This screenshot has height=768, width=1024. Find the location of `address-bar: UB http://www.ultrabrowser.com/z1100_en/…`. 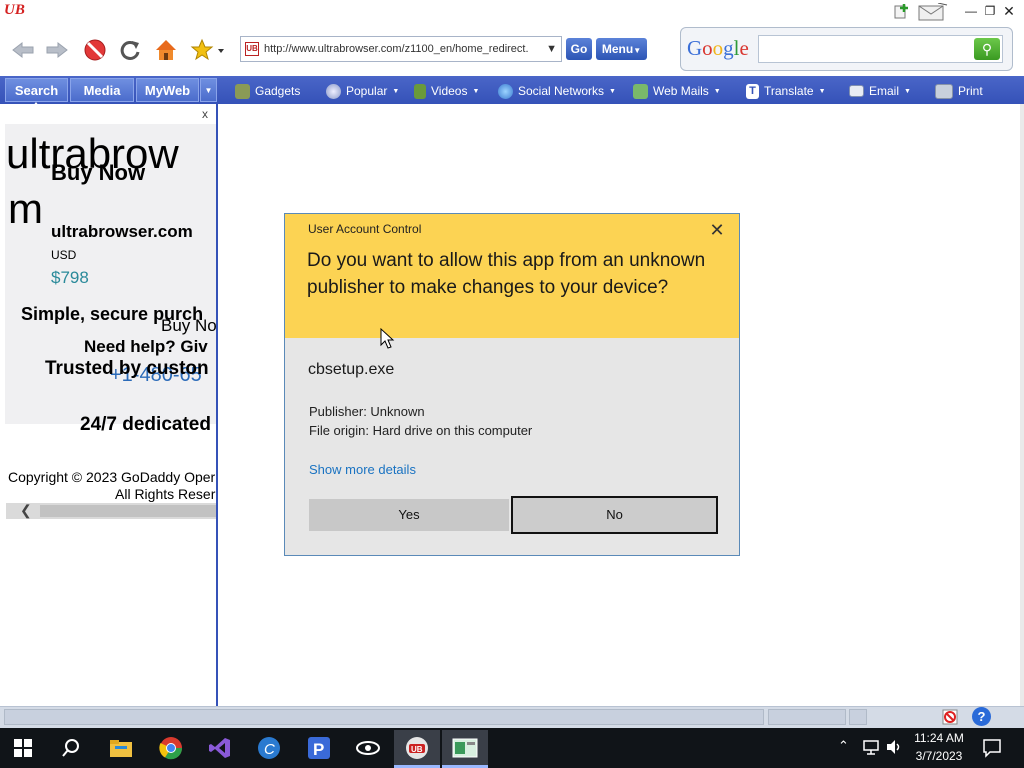

address-bar: UB http://www.ultrabrowser.com/z1100_en/… is located at coordinates (401, 49).